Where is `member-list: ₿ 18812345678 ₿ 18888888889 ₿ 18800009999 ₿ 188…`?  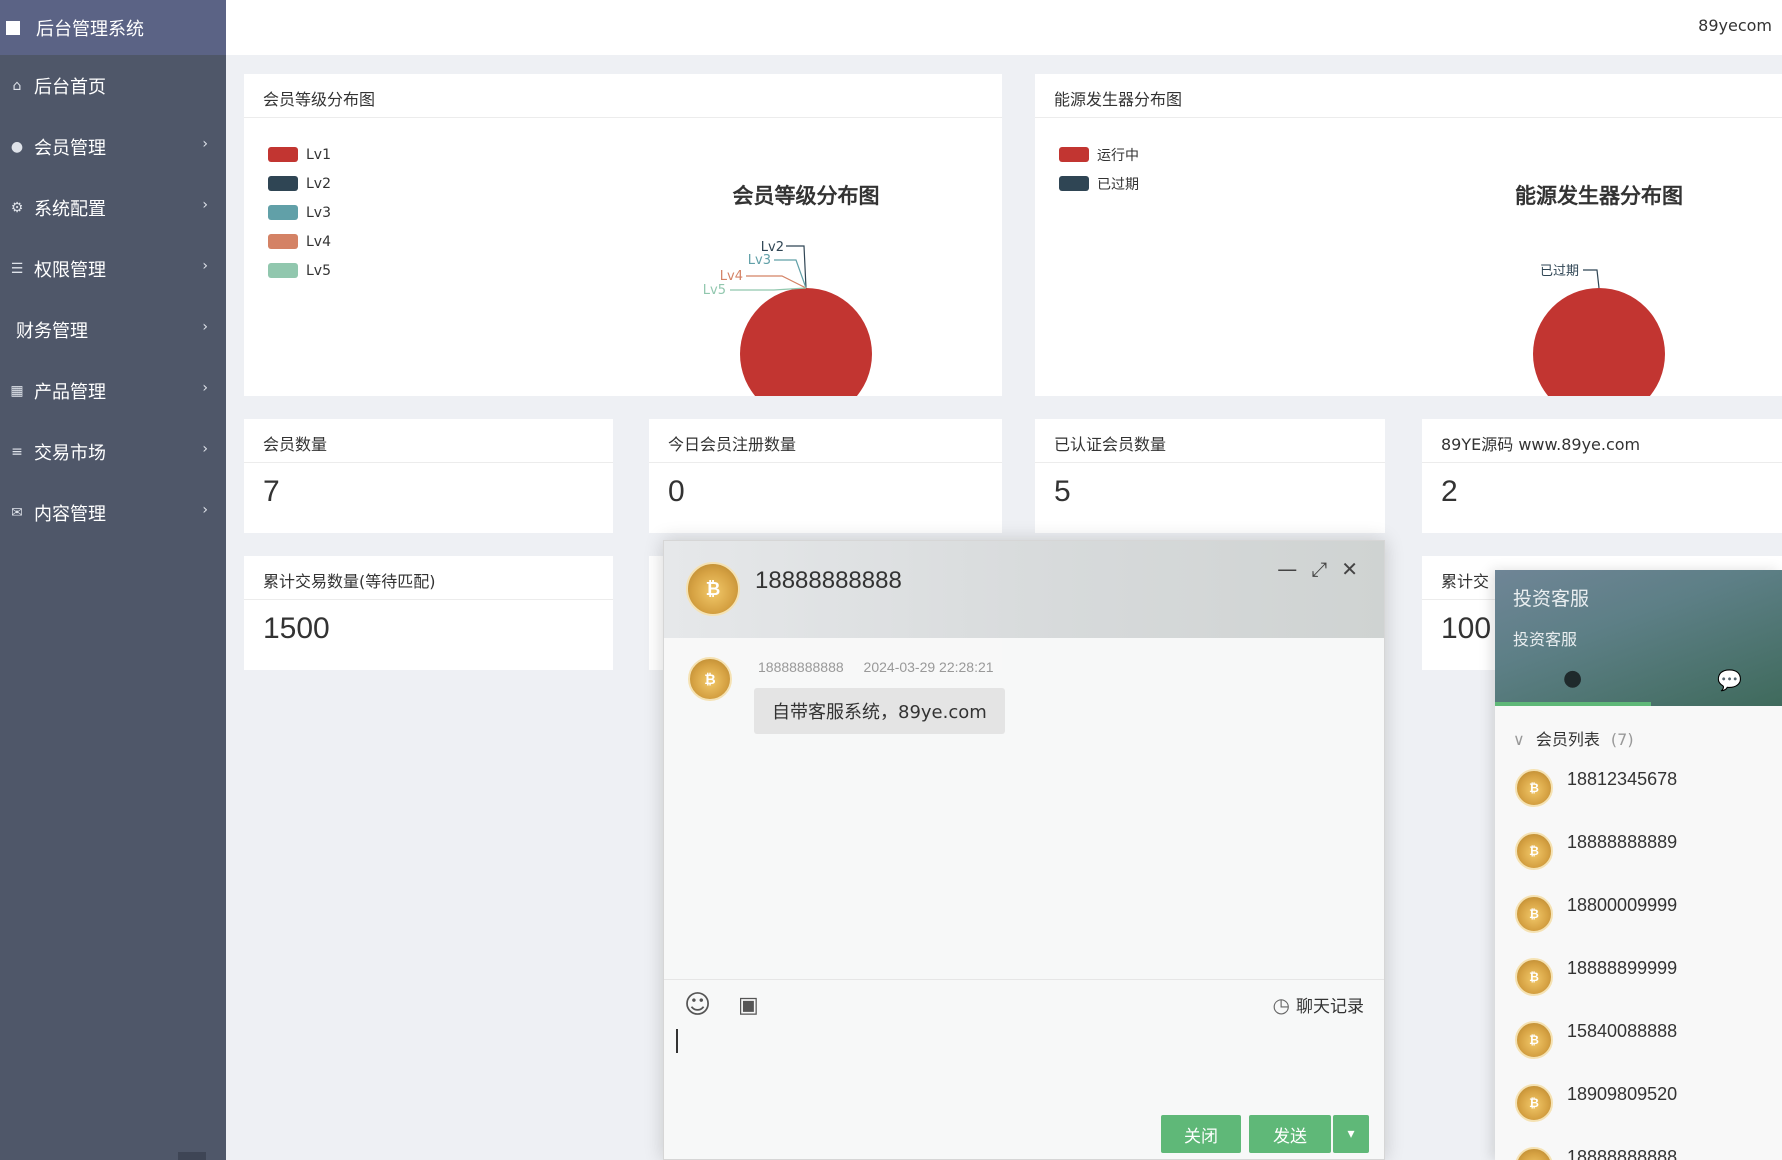
member-list: ₿ 18812345678 ₿ 18888888889 ₿ 18800009999 ₿ 188… is located at coordinates (1638, 958).